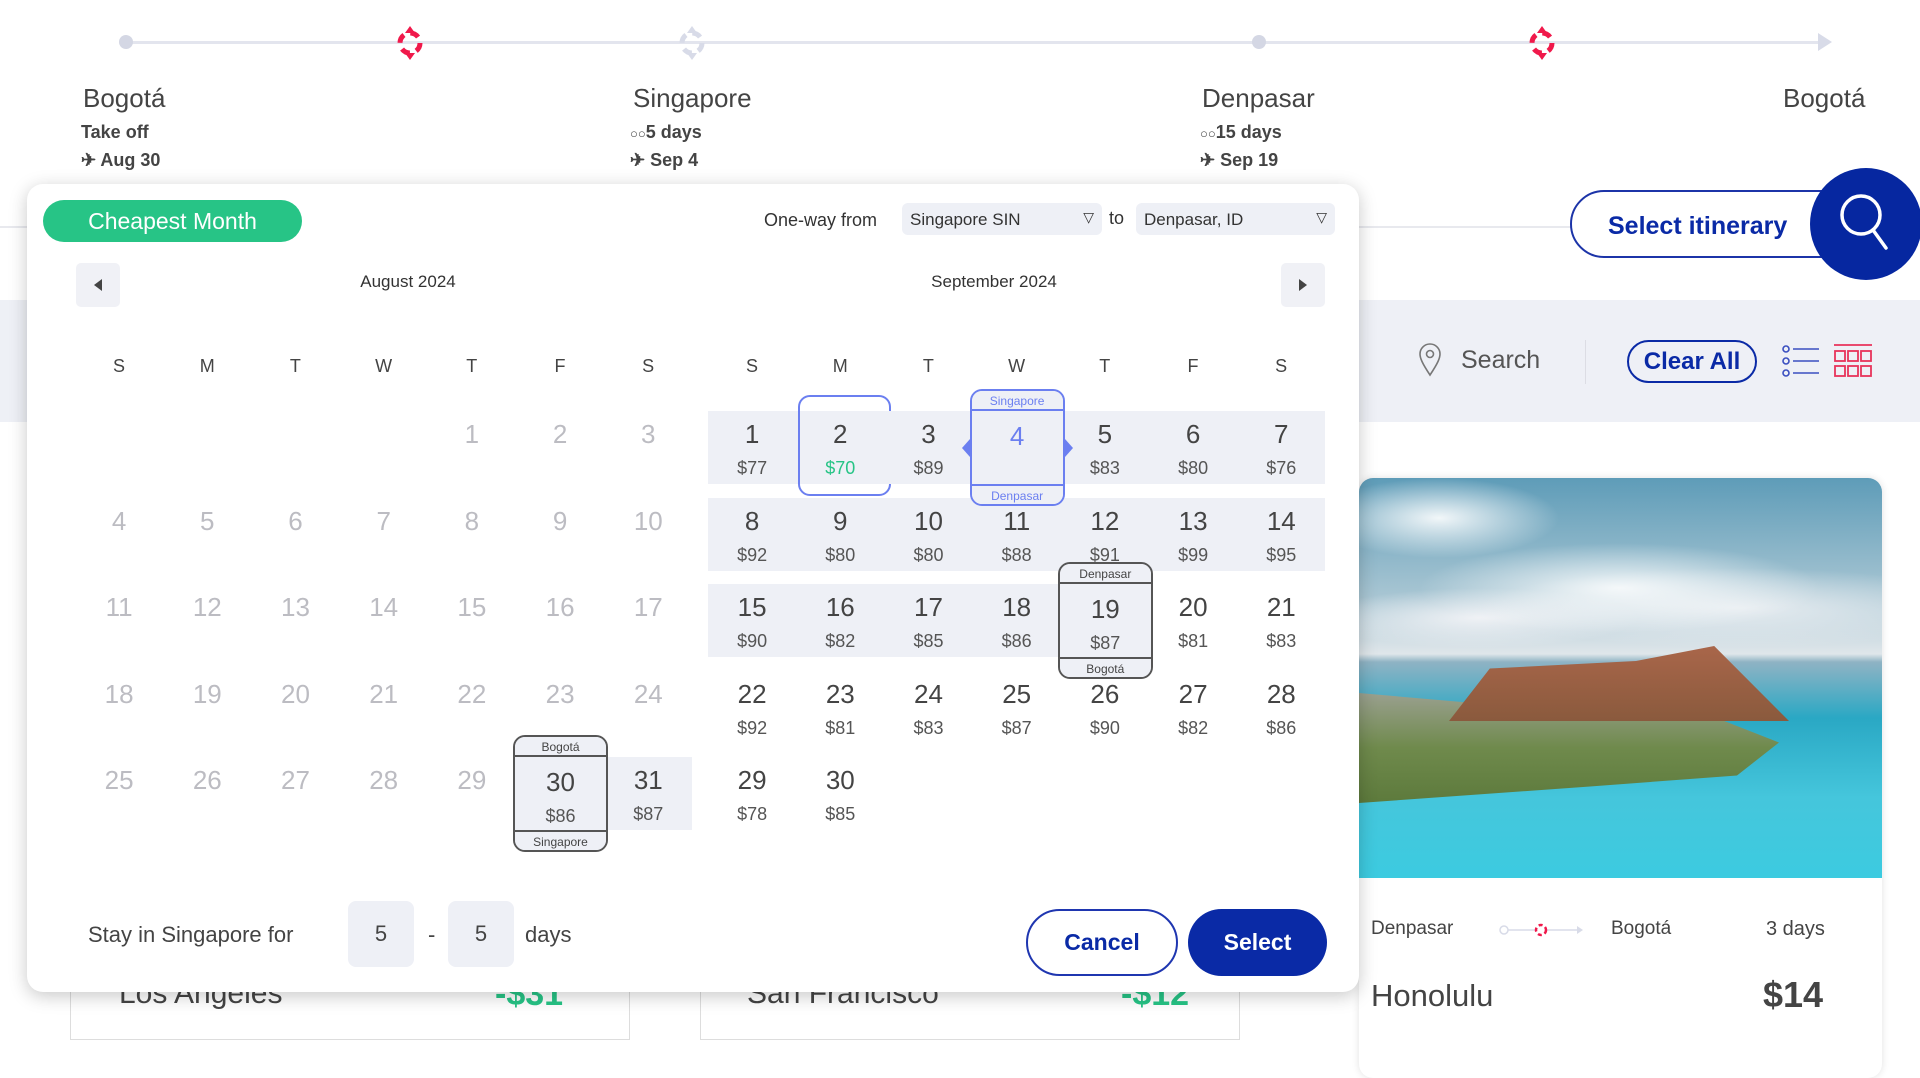 The height and width of the screenshot is (1078, 1920). I want to click on day-price: $80, so click(928, 554).